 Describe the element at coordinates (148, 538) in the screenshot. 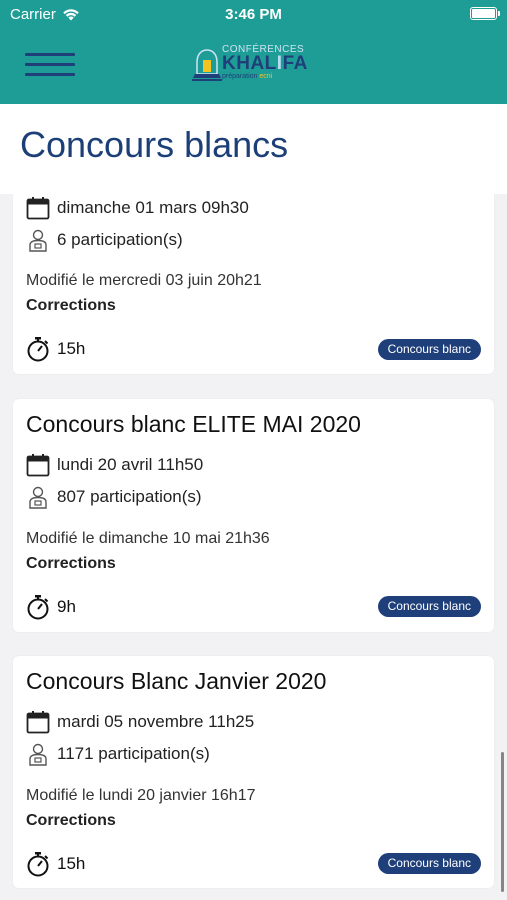

I see `exam-modified: Modifié le dimanche 10 mai 21h36` at that location.